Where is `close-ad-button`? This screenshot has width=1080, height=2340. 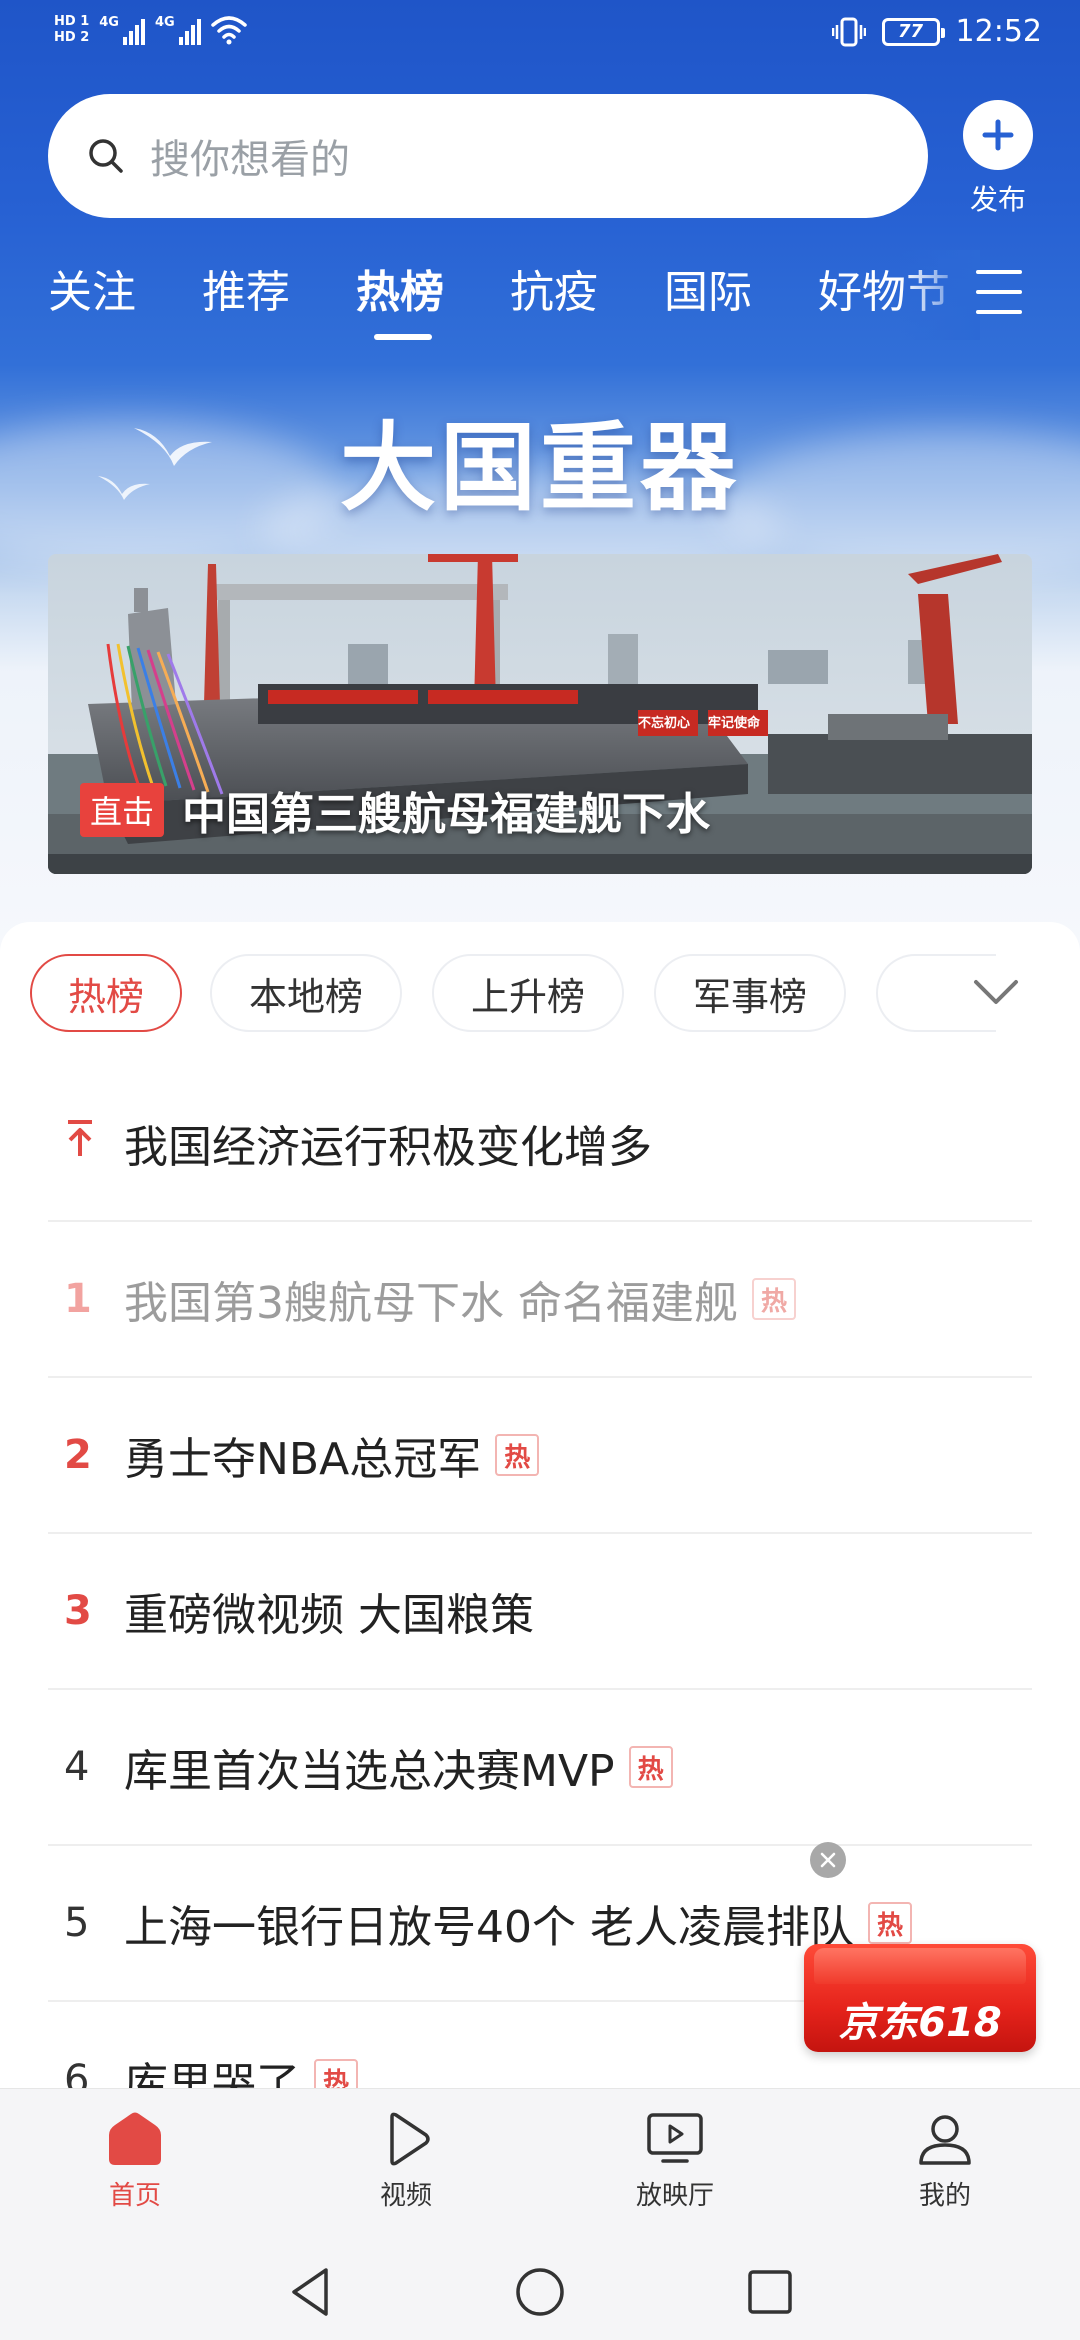 close-ad-button is located at coordinates (828, 1860).